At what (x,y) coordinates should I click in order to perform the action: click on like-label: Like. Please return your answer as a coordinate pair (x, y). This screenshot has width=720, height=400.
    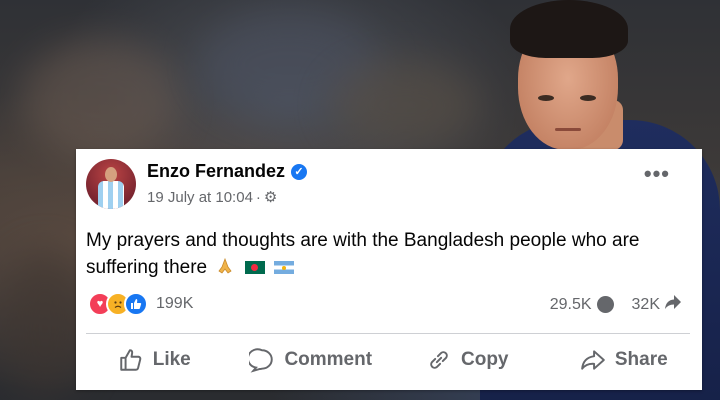
    Looking at the image, I should click on (171, 359).